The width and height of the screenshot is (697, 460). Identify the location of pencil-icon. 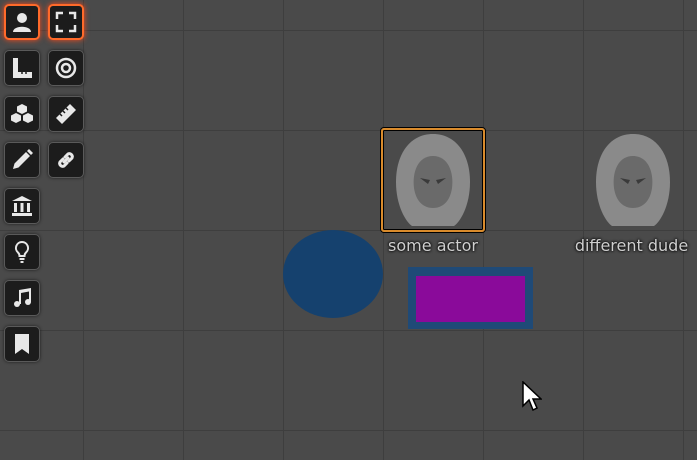
(23, 159).